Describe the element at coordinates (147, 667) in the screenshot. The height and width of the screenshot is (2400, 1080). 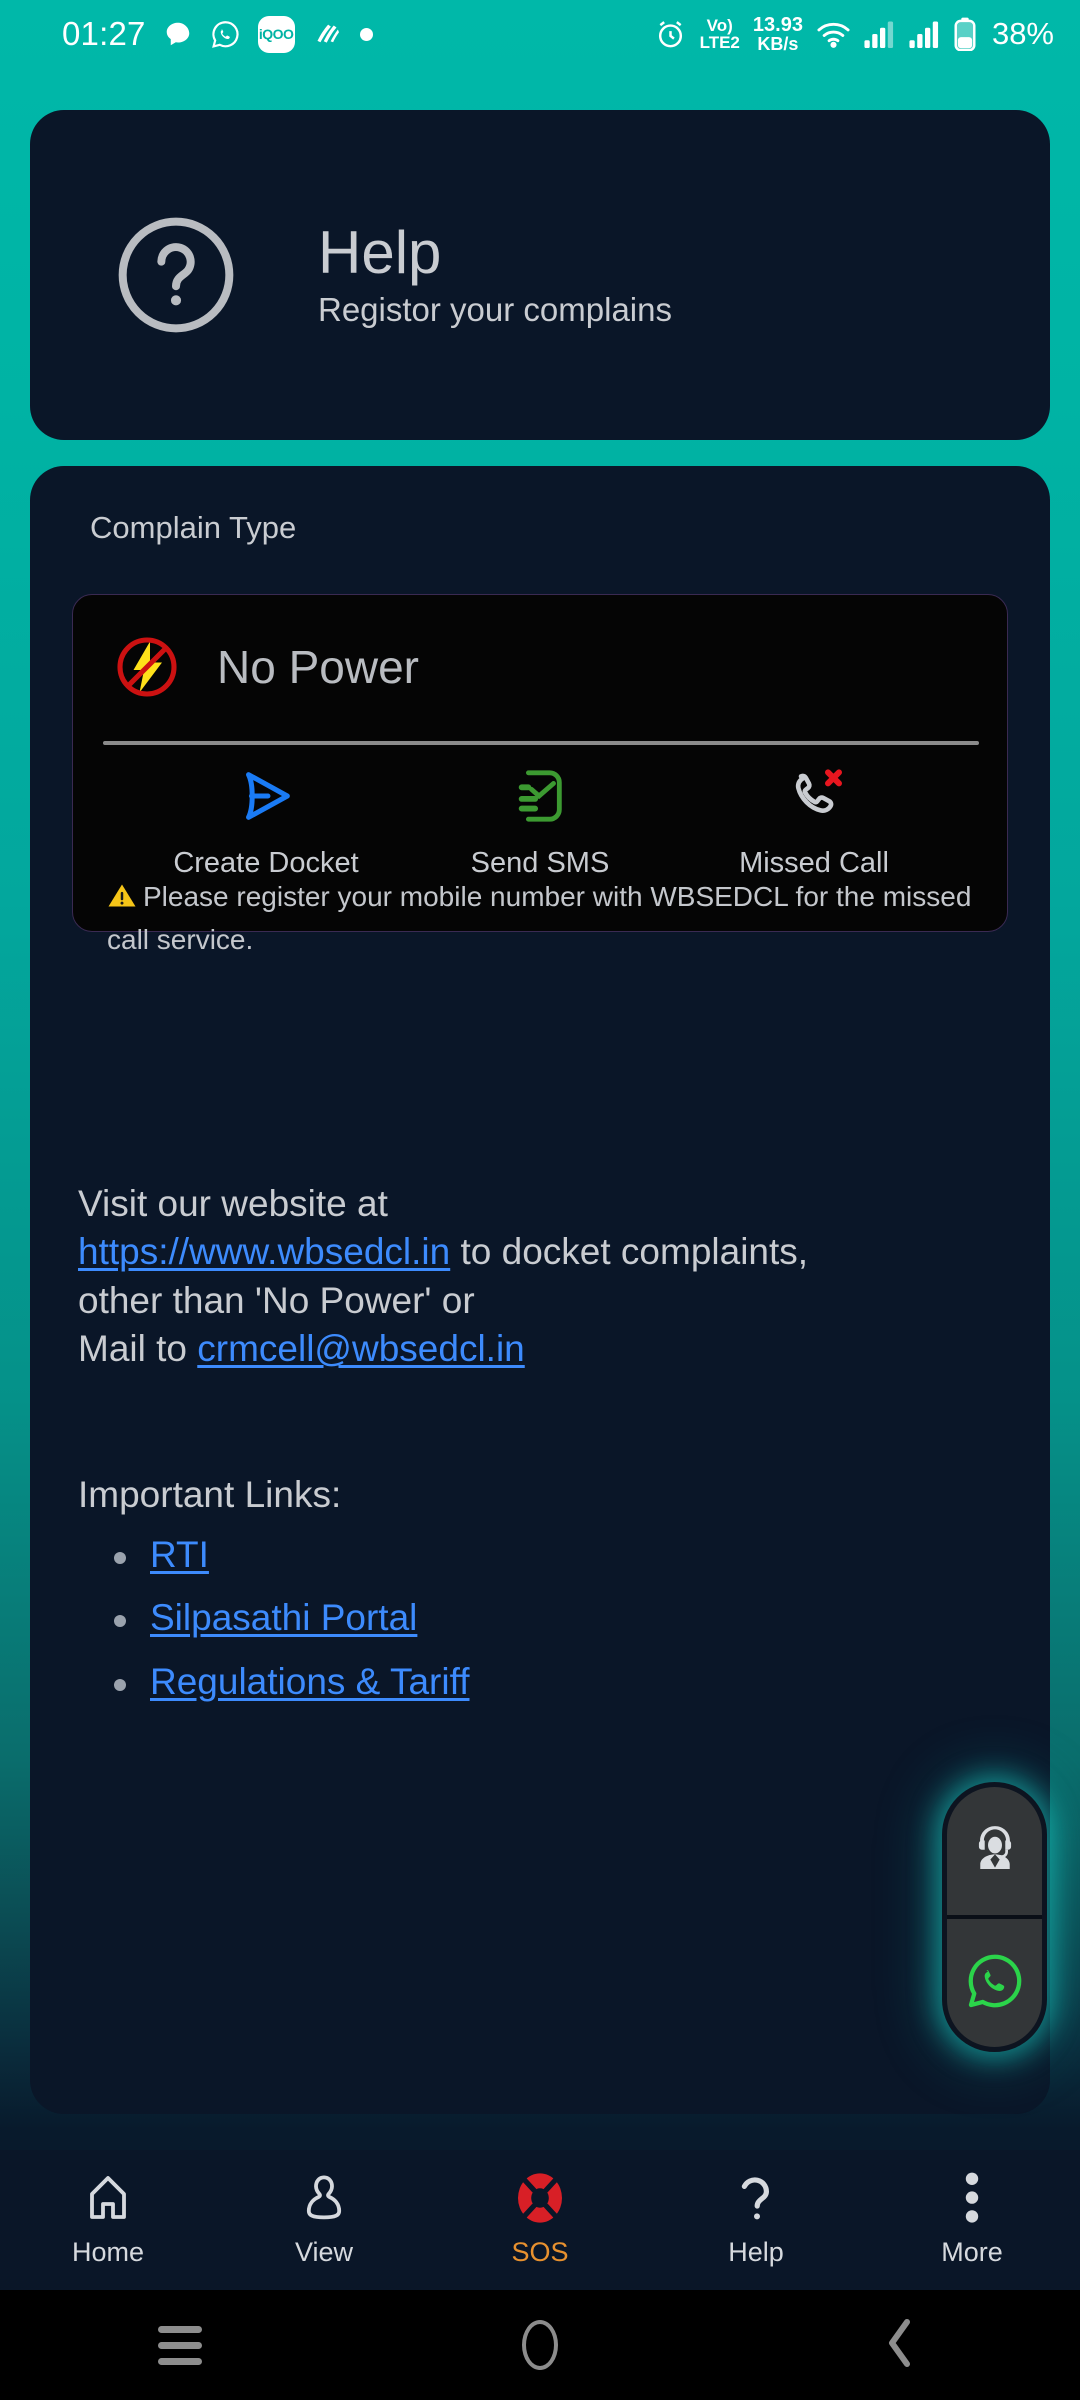
I see `no-power-bolt-icon` at that location.